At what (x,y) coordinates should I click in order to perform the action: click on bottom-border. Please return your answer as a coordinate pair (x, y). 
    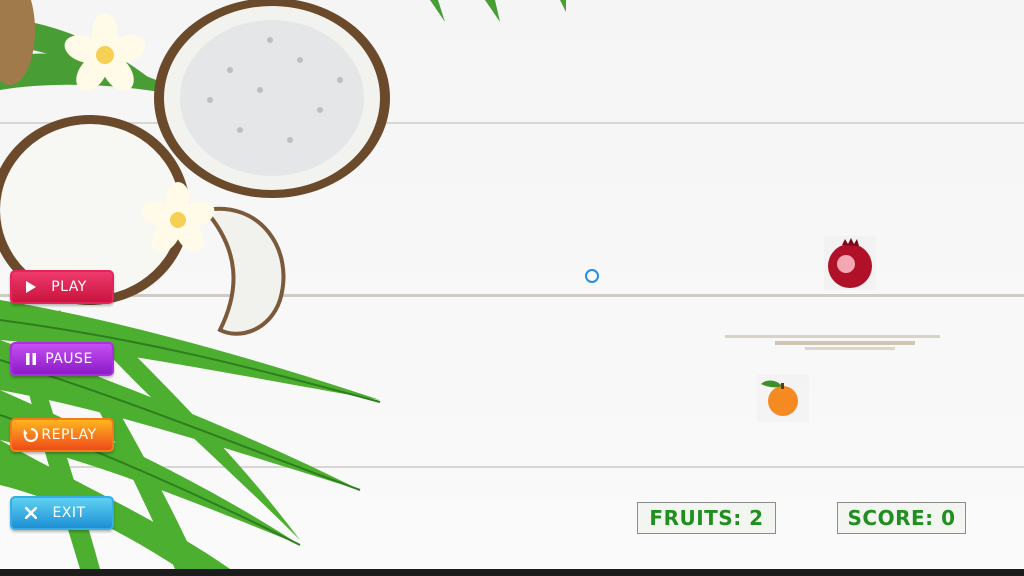
    Looking at the image, I should click on (512, 572).